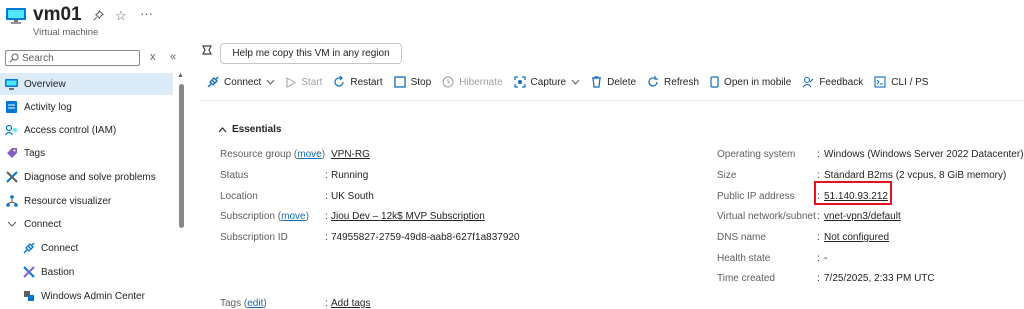 Image resolution: width=1024 pixels, height=309 pixels. I want to click on location-value: UK South, so click(352, 196).